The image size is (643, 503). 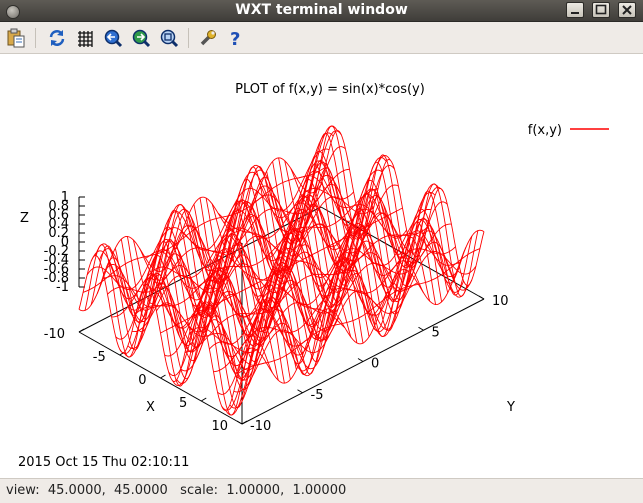 I want to click on help-button: ?, so click(x=236, y=38).